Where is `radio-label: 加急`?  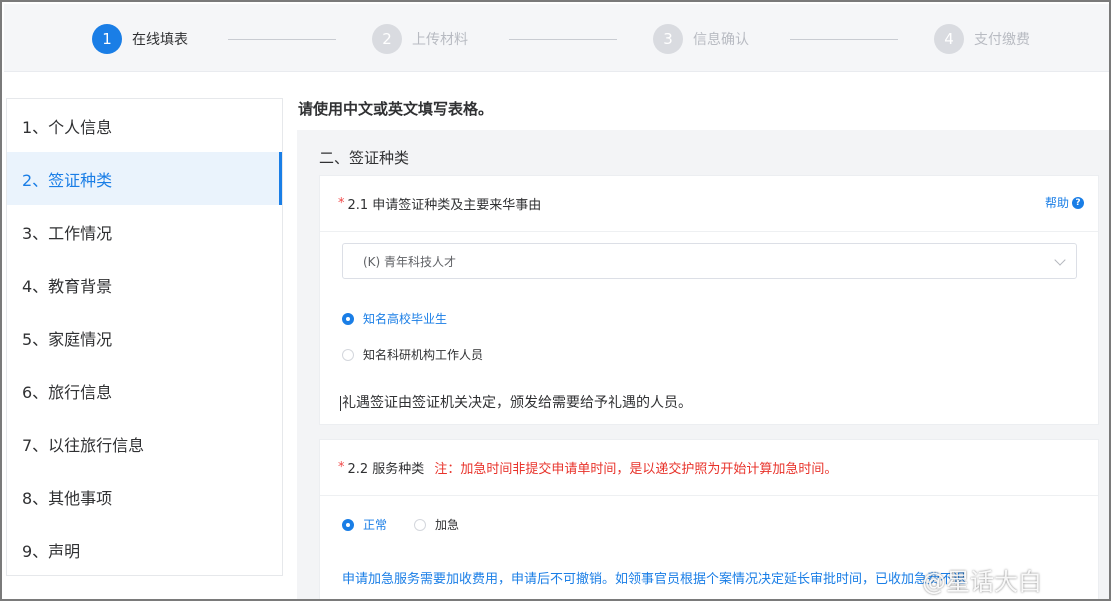 radio-label: 加急 is located at coordinates (447, 525).